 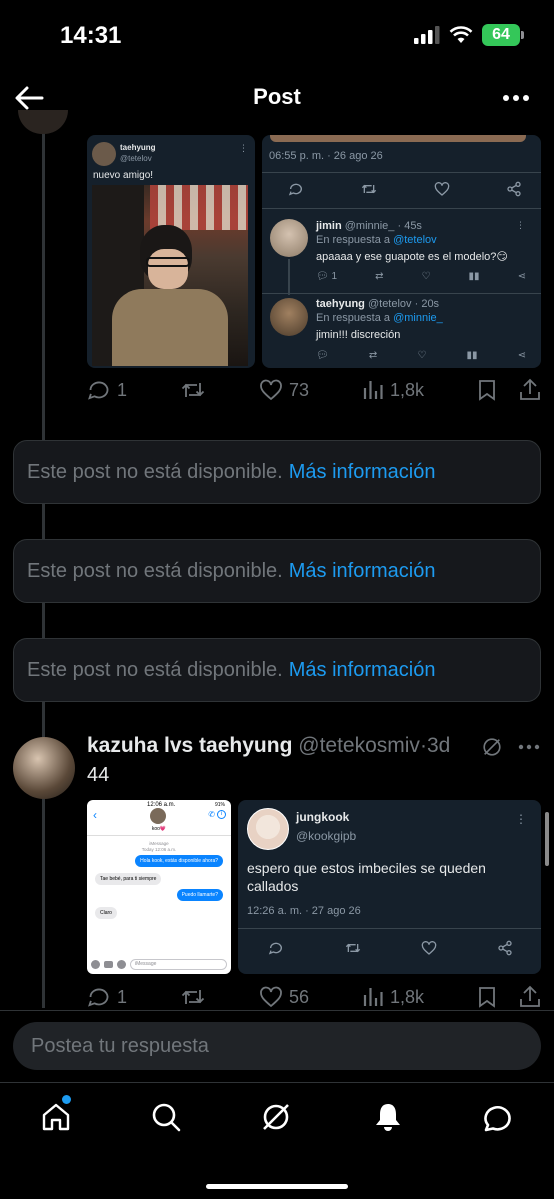 I want to click on cellular-signal-icon, so click(x=427, y=35).